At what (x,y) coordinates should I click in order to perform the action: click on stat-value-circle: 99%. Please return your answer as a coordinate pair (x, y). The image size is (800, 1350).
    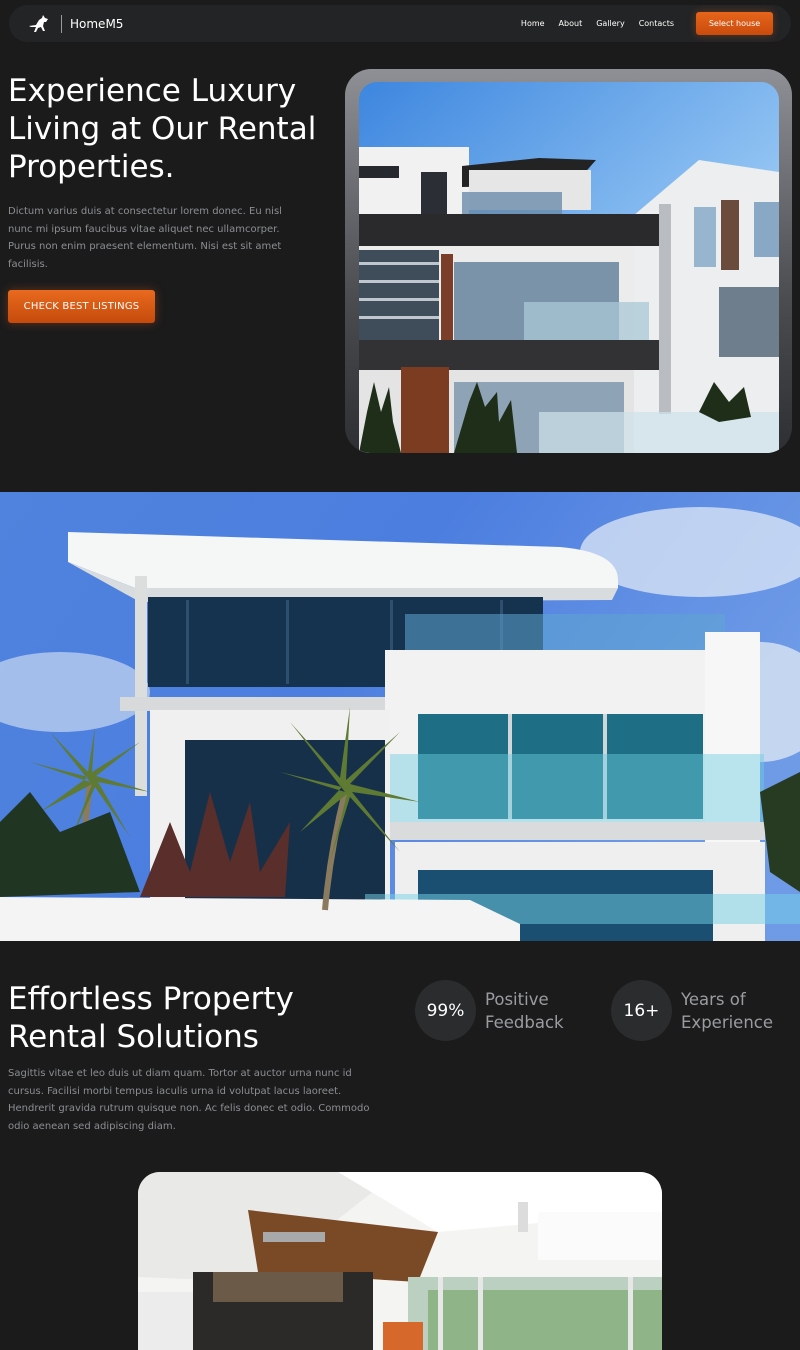
    Looking at the image, I should click on (445, 1010).